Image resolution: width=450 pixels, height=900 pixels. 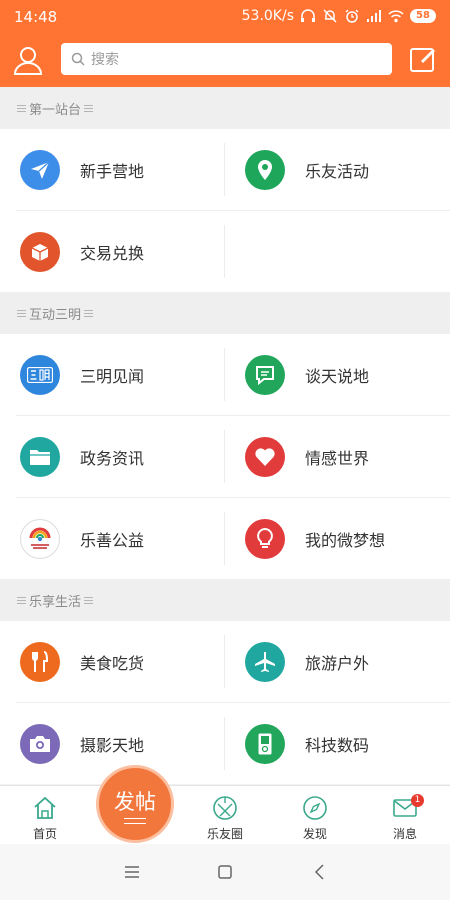 What do you see at coordinates (374, 16) in the screenshot?
I see `signal-icon` at bounding box center [374, 16].